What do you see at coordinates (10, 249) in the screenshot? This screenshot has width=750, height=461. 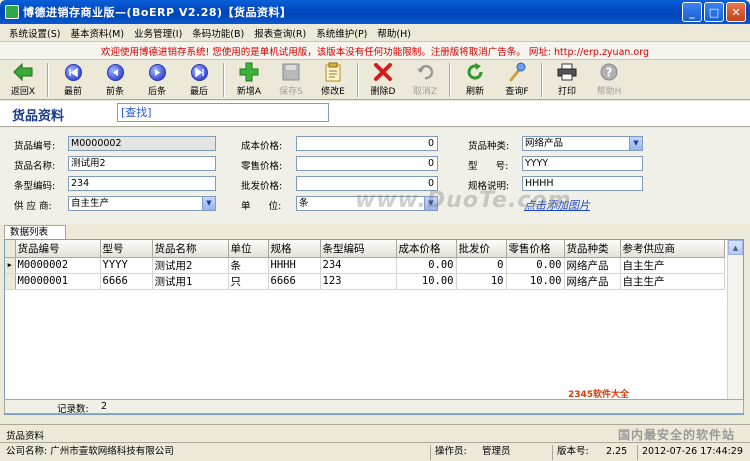 I see `row-indicator-header` at bounding box center [10, 249].